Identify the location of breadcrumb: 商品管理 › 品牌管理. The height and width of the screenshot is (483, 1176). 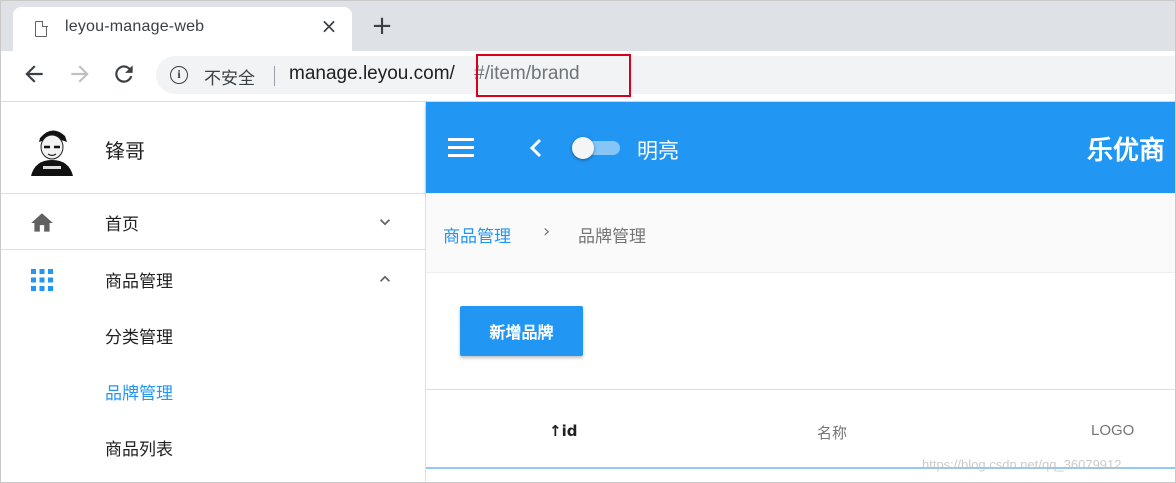
(800, 233).